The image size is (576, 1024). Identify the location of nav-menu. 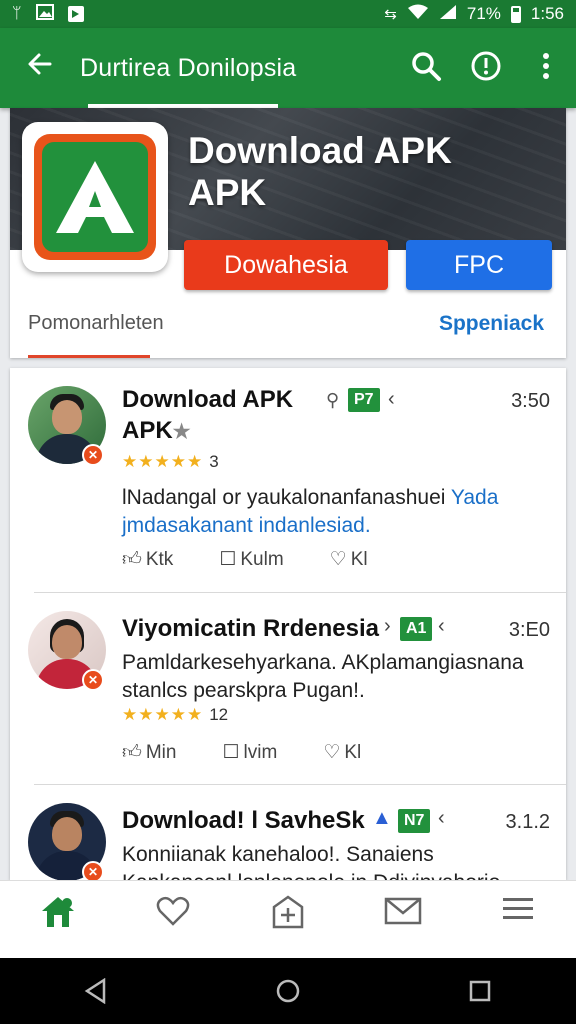
(518, 919).